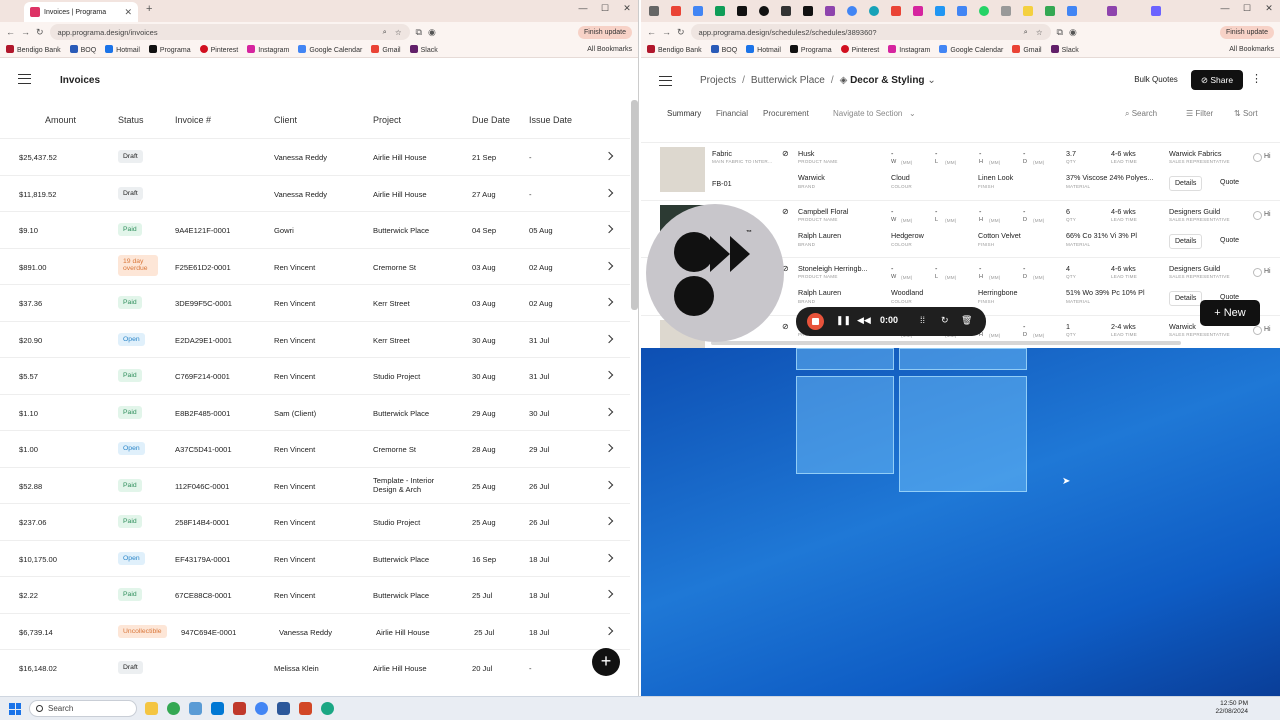  I want to click on item-thumbnail, so click(682, 169).